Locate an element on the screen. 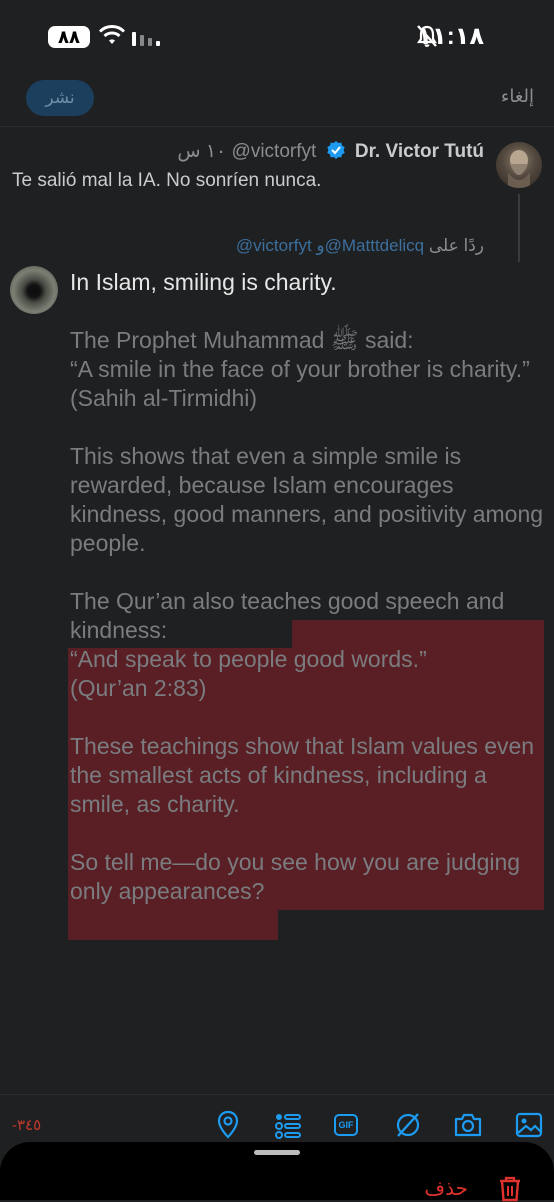 The width and height of the screenshot is (554, 1202). user-avatar is located at coordinates (34, 290).